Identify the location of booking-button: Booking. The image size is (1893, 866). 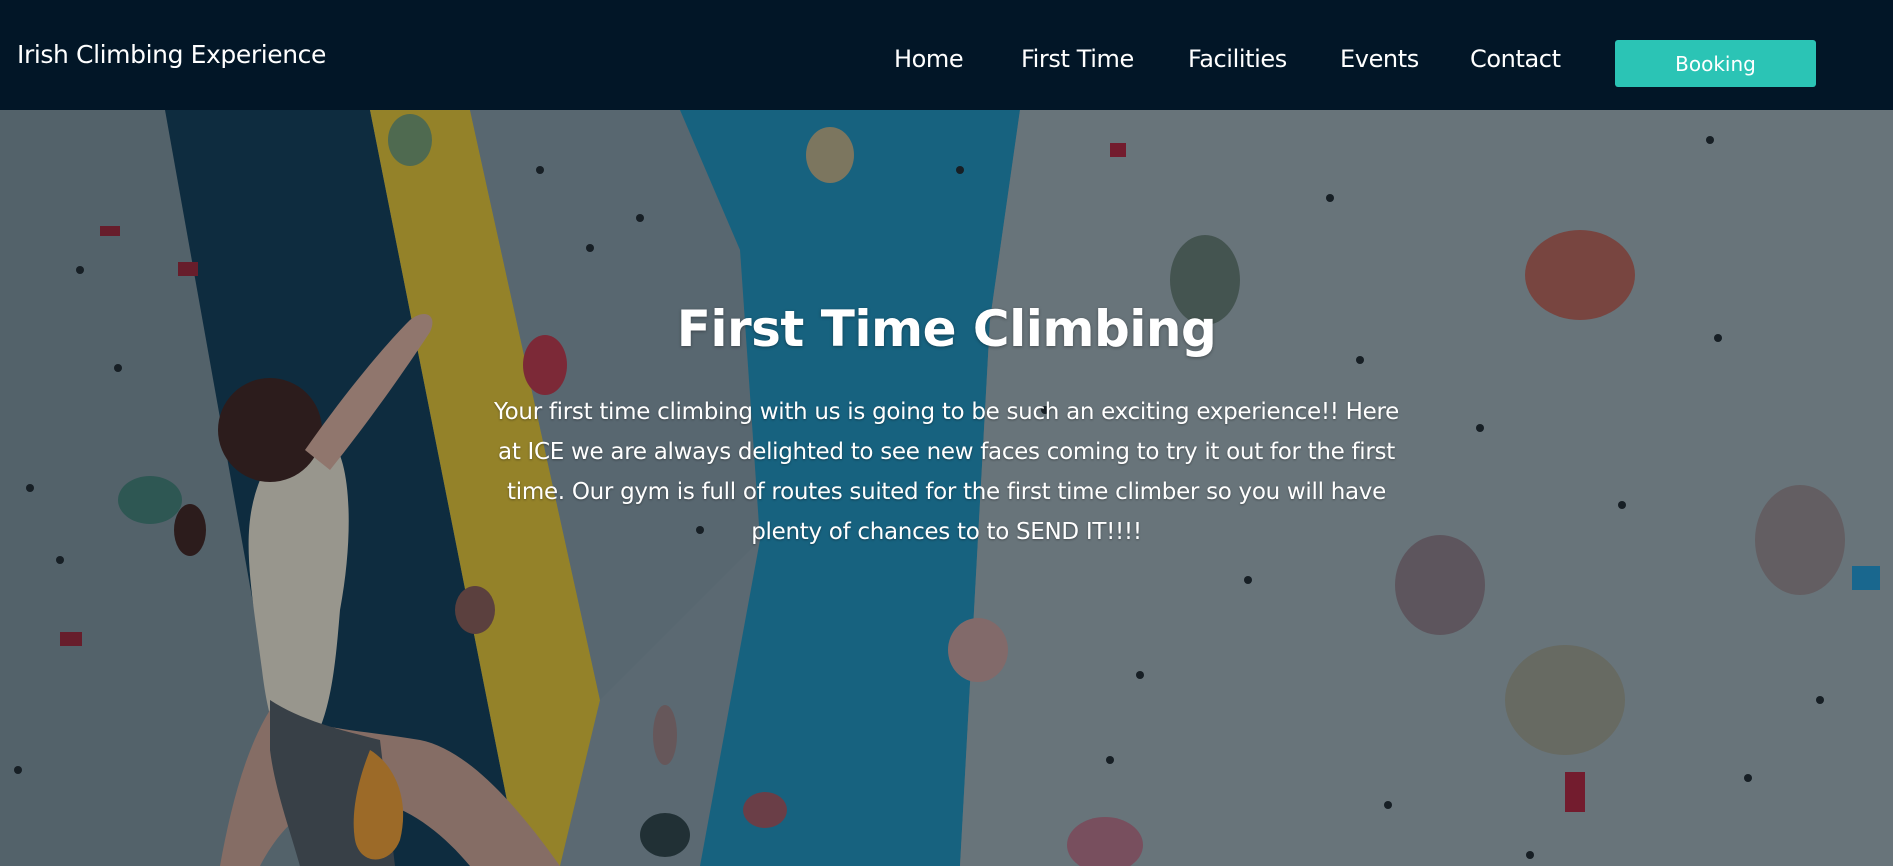
(1715, 63).